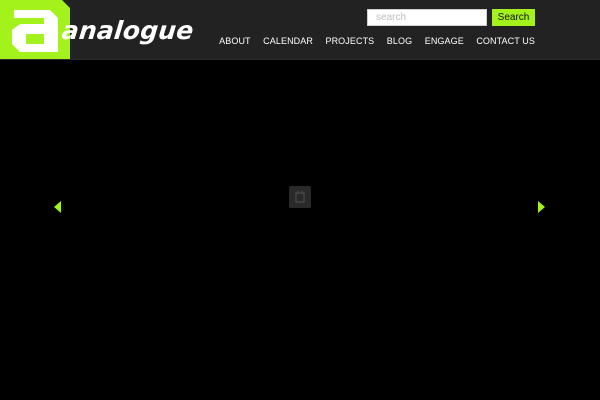  I want to click on spinner-icon, so click(300, 197).